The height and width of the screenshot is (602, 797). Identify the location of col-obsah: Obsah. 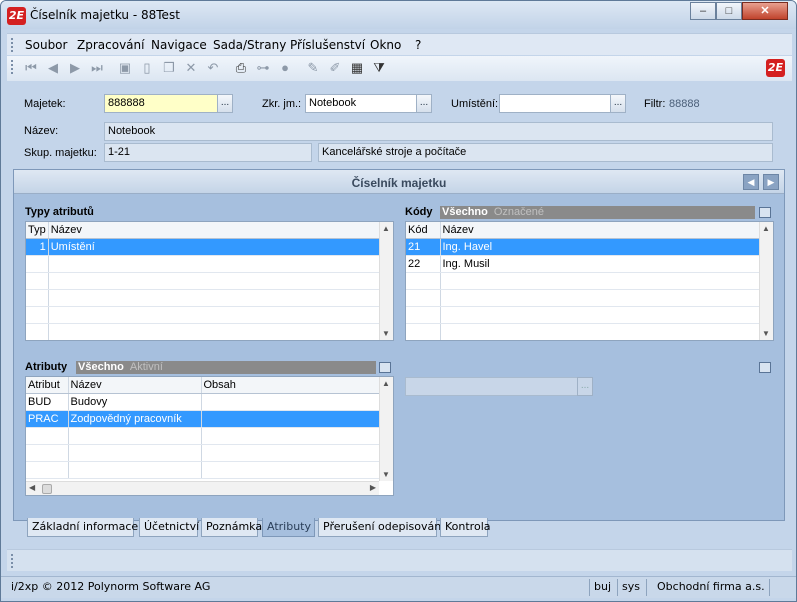
(291, 385).